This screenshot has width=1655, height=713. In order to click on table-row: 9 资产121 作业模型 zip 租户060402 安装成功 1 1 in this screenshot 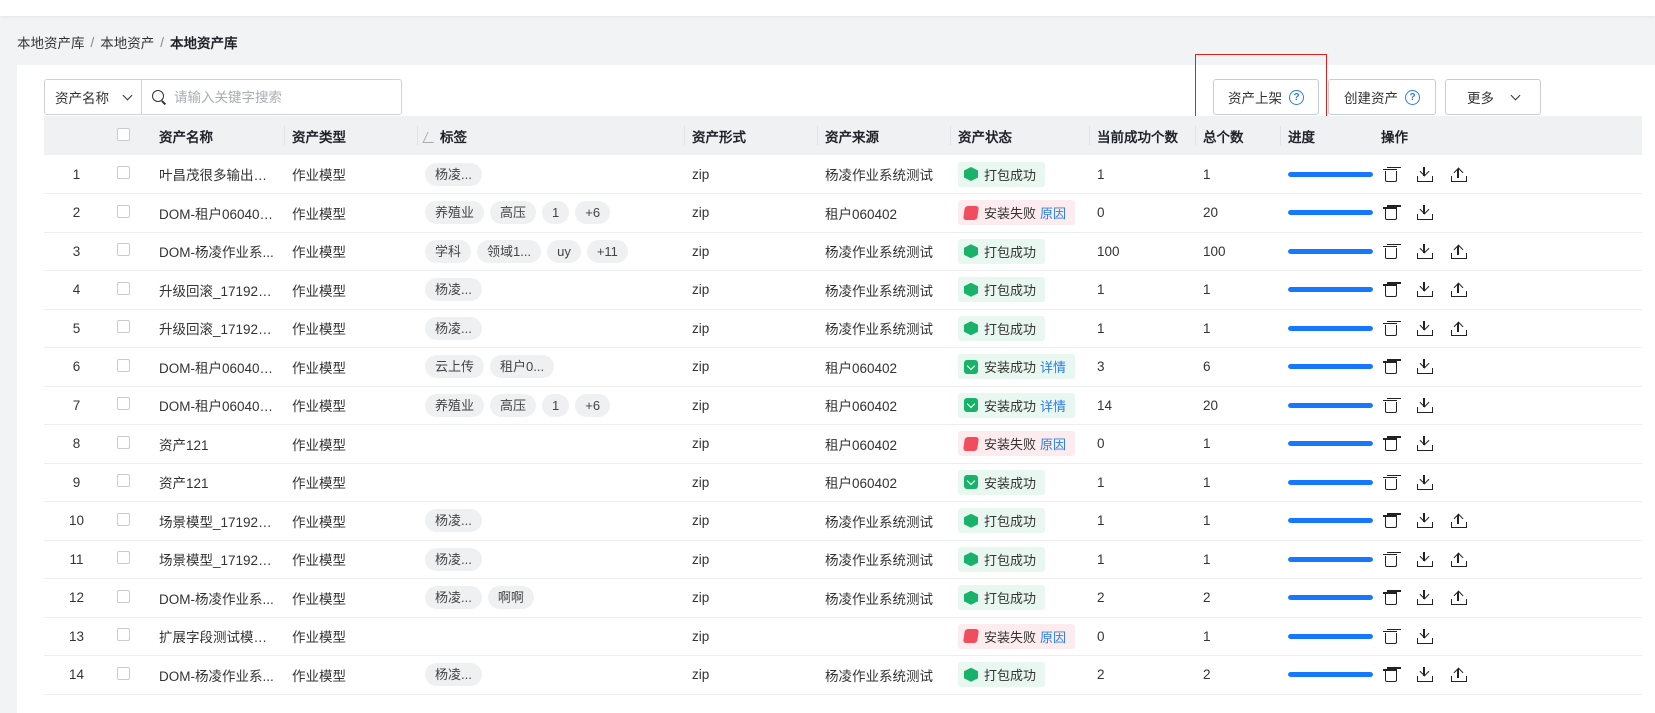, I will do `click(843, 482)`.